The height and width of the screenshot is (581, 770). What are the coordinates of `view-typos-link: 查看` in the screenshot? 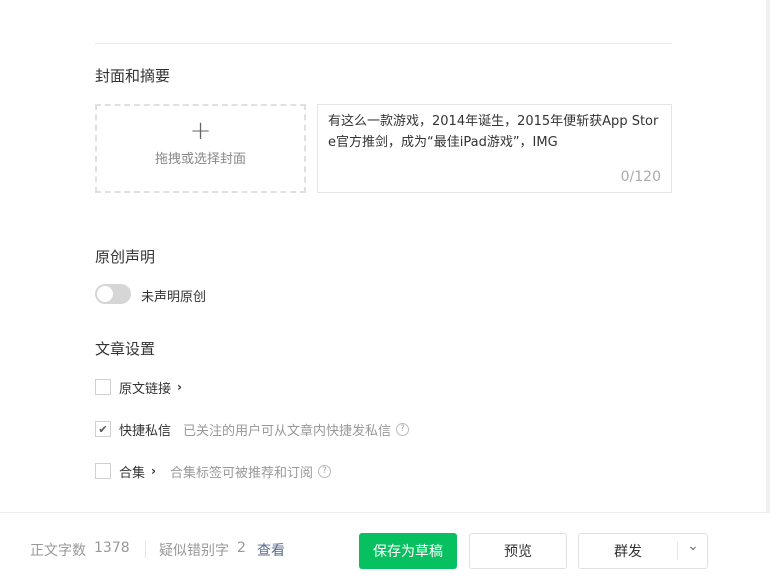 It's located at (271, 550).